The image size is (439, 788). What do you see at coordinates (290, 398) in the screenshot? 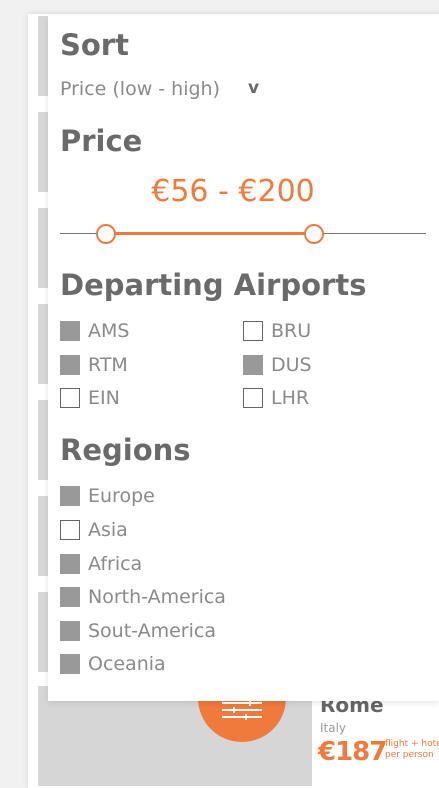
I see `airport-label: LHR` at bounding box center [290, 398].